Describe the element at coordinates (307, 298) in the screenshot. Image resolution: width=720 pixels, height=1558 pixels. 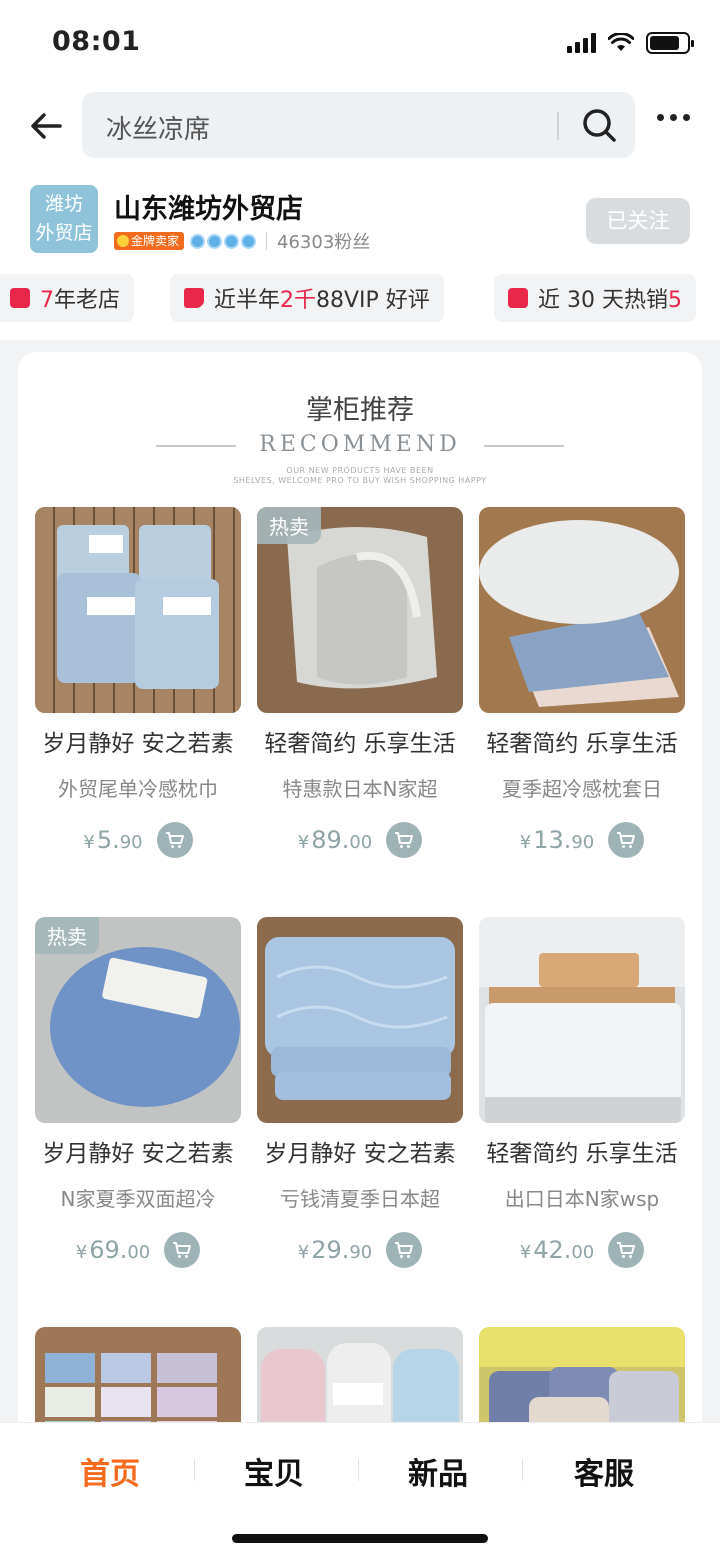
I see `tag-reviews: 近半年2千88VIP 好评` at that location.